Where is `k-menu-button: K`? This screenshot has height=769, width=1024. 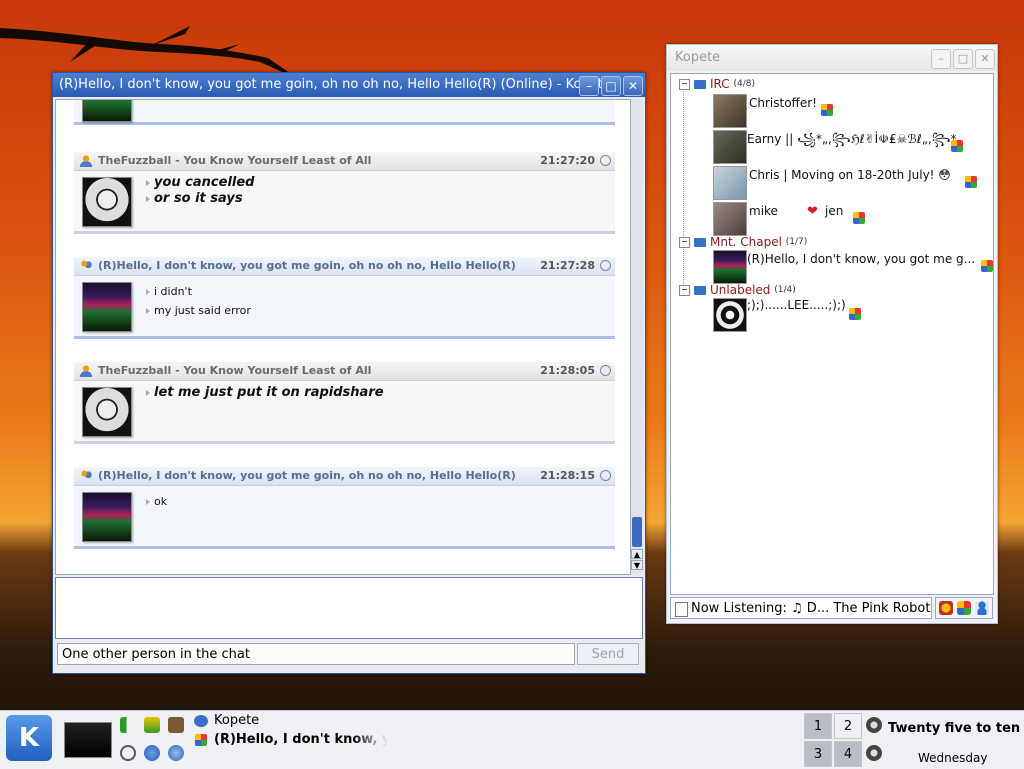 k-menu-button: K is located at coordinates (29, 738).